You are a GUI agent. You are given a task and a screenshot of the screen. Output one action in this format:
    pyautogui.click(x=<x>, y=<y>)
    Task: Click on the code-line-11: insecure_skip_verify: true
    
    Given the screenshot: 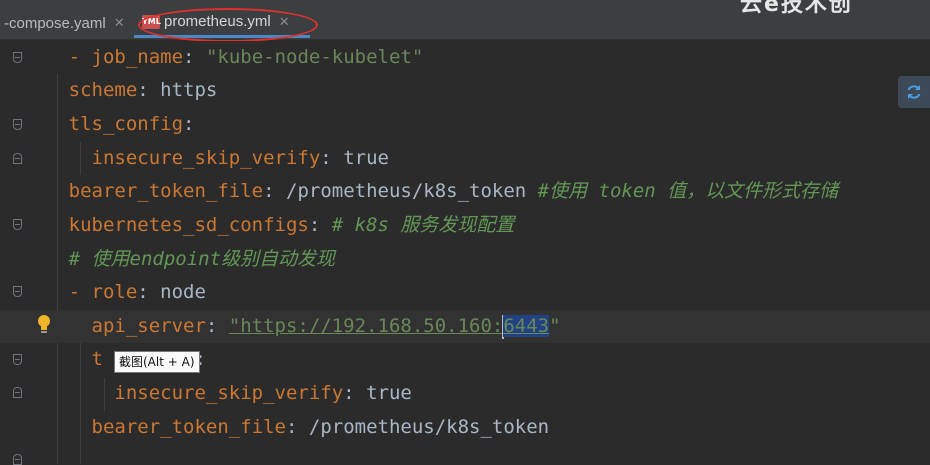 What is the action you would take?
    pyautogui.click(x=263, y=393)
    